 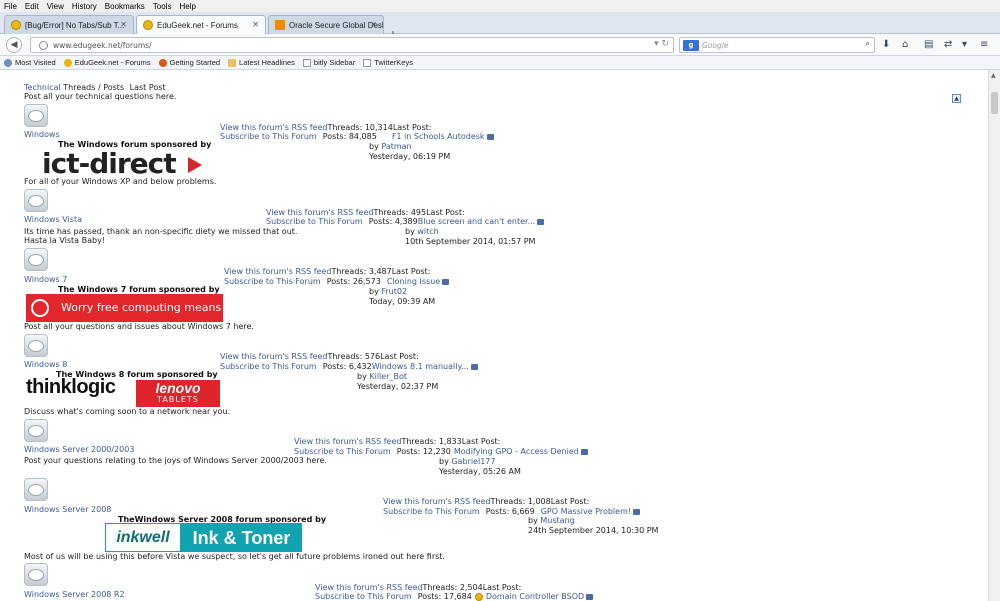 I want to click on tab-bug-error: [Bug/Error] No Tabs/Sub T... ✕, so click(x=69, y=24).